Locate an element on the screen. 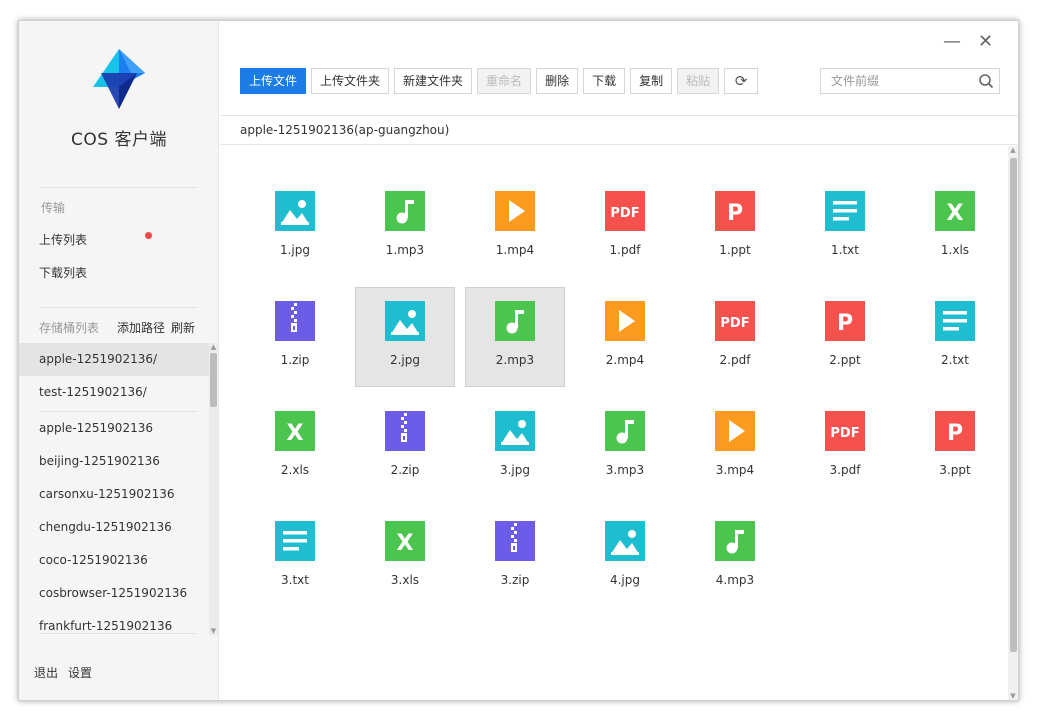  file-name: 3.jpg is located at coordinates (515, 470).